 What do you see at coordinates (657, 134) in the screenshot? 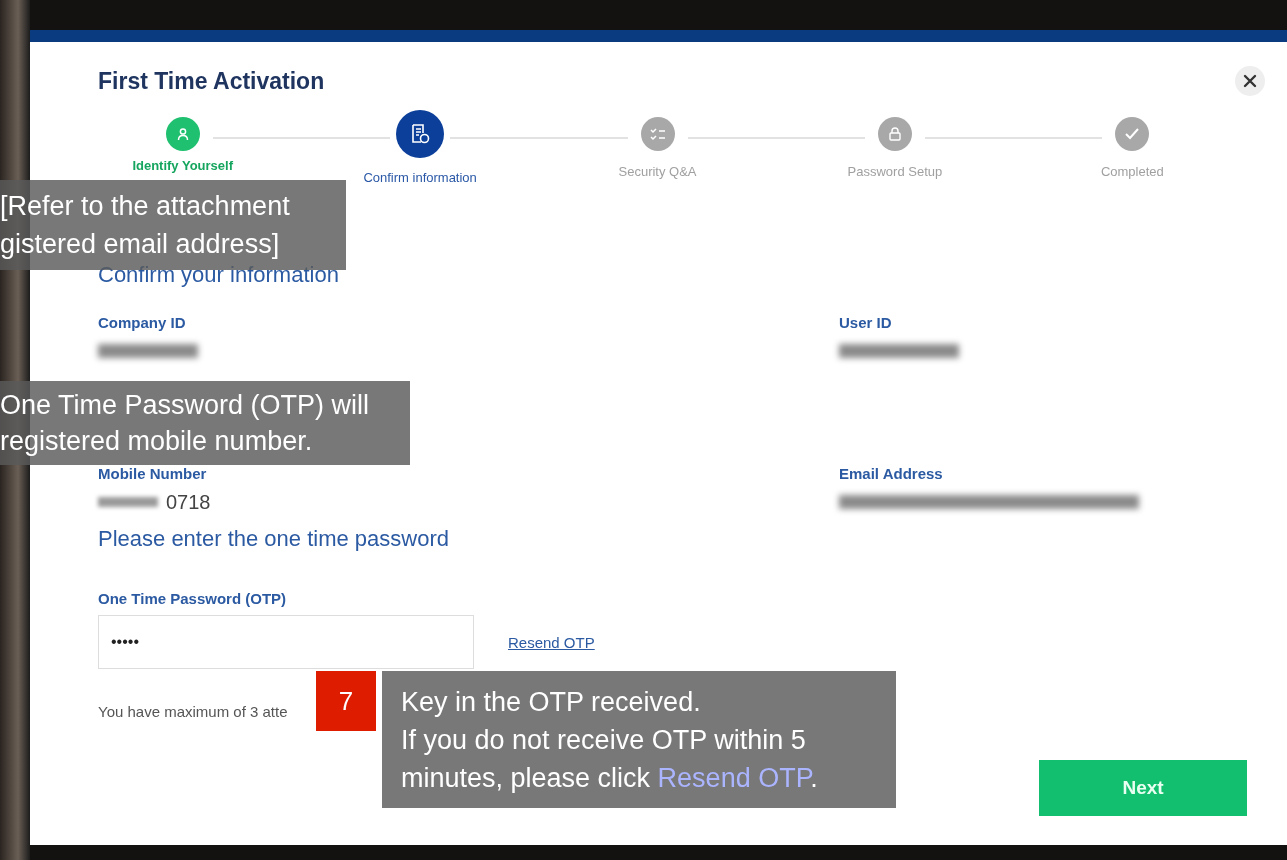
I see `checklist-icon` at bounding box center [657, 134].